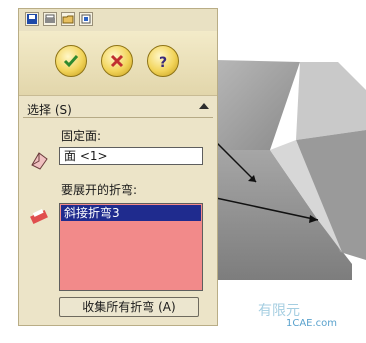 Image resolution: width=366 pixels, height=343 pixels. What do you see at coordinates (81, 136) in the screenshot?
I see `fixed-face-label: 固定面:` at bounding box center [81, 136].